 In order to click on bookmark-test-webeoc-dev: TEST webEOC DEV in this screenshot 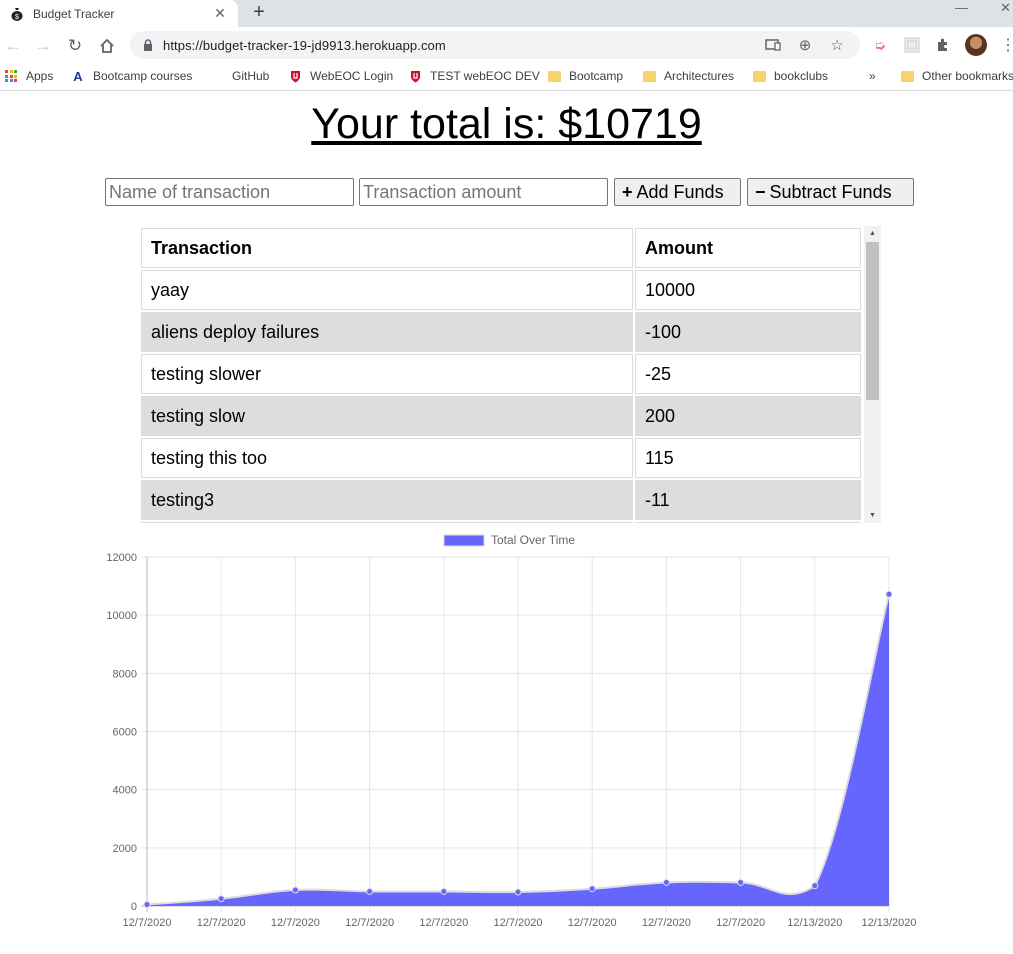, I will do `click(474, 76)`.